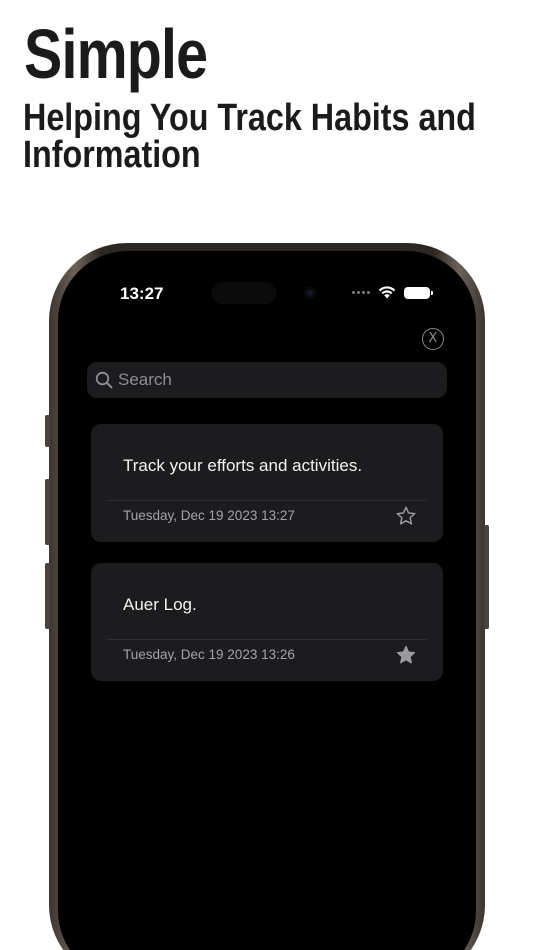 The image size is (534, 950). What do you see at coordinates (243, 465) in the screenshot?
I see `entry-text: Track your efforts and activities.` at bounding box center [243, 465].